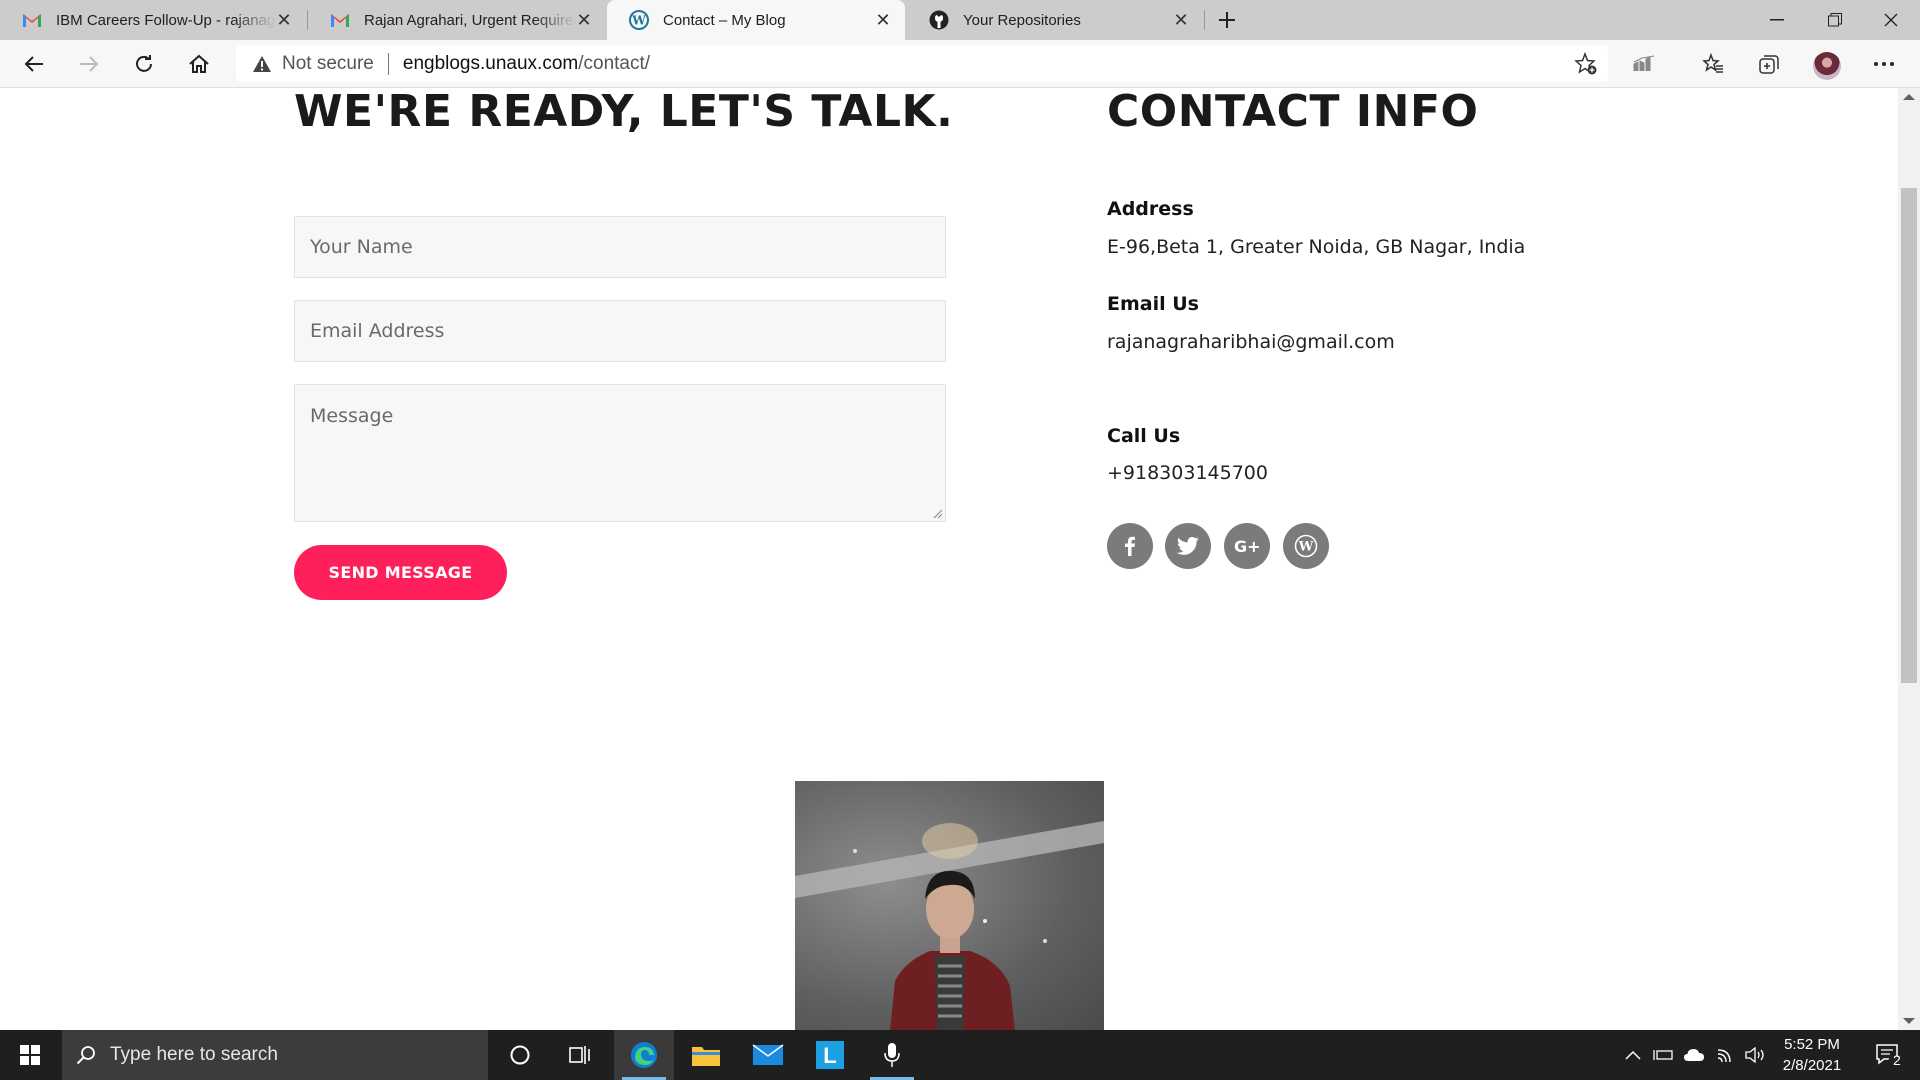 This screenshot has height=1080, width=1920. I want to click on close-window-button, so click(1891, 20).